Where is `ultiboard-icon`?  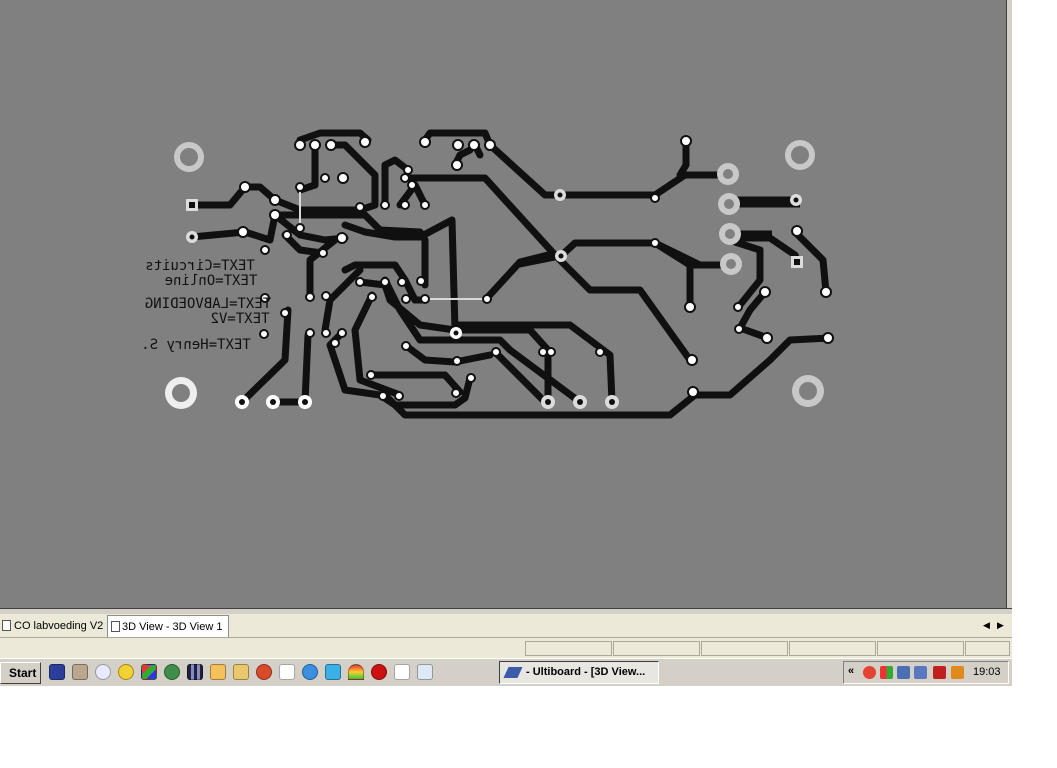
ultiboard-icon is located at coordinates (513, 672).